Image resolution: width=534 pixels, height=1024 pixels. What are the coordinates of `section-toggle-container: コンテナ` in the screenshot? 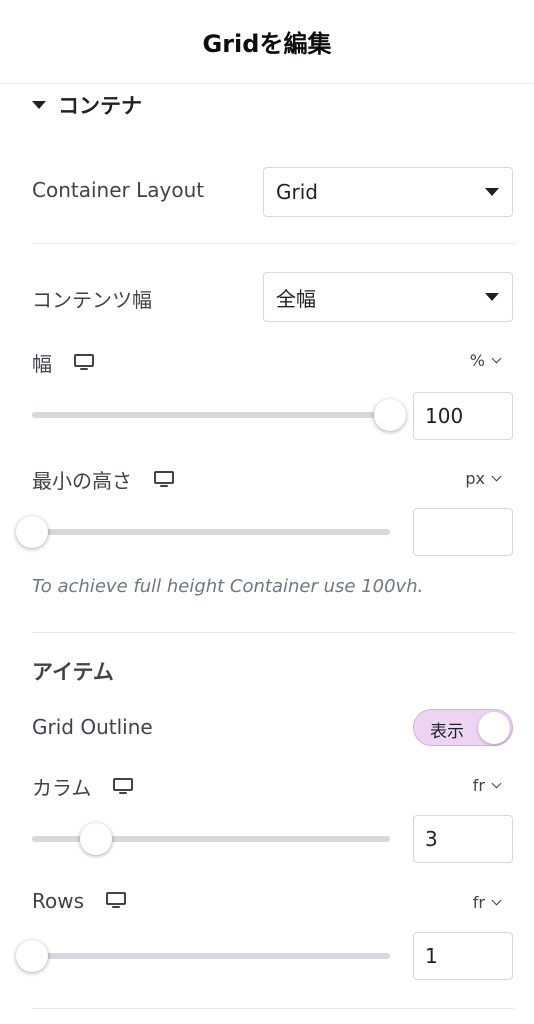 It's located at (87, 105).